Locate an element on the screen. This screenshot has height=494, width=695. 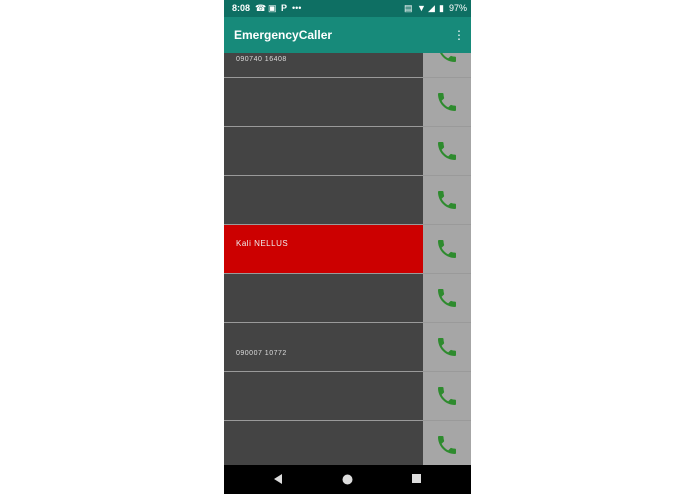
status-time: 8:08 is located at coordinates (241, 8).